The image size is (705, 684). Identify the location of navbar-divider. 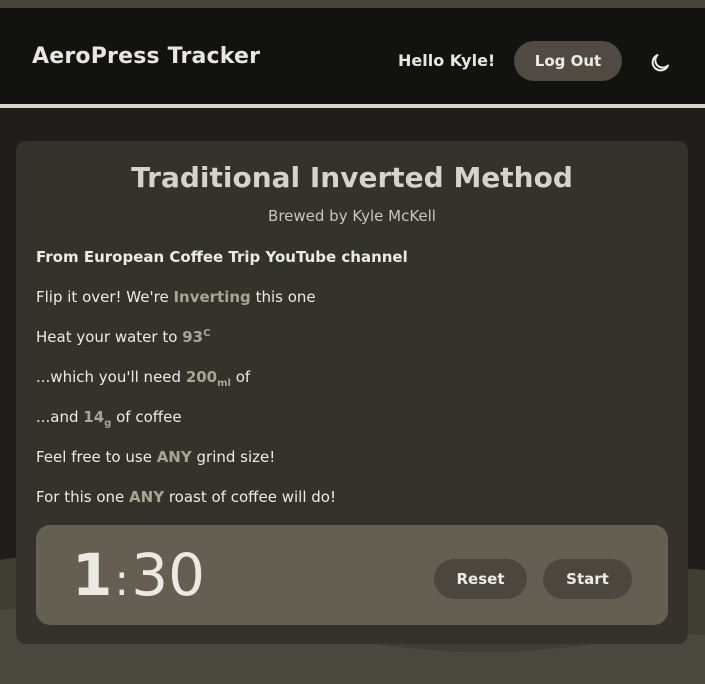
(352, 106).